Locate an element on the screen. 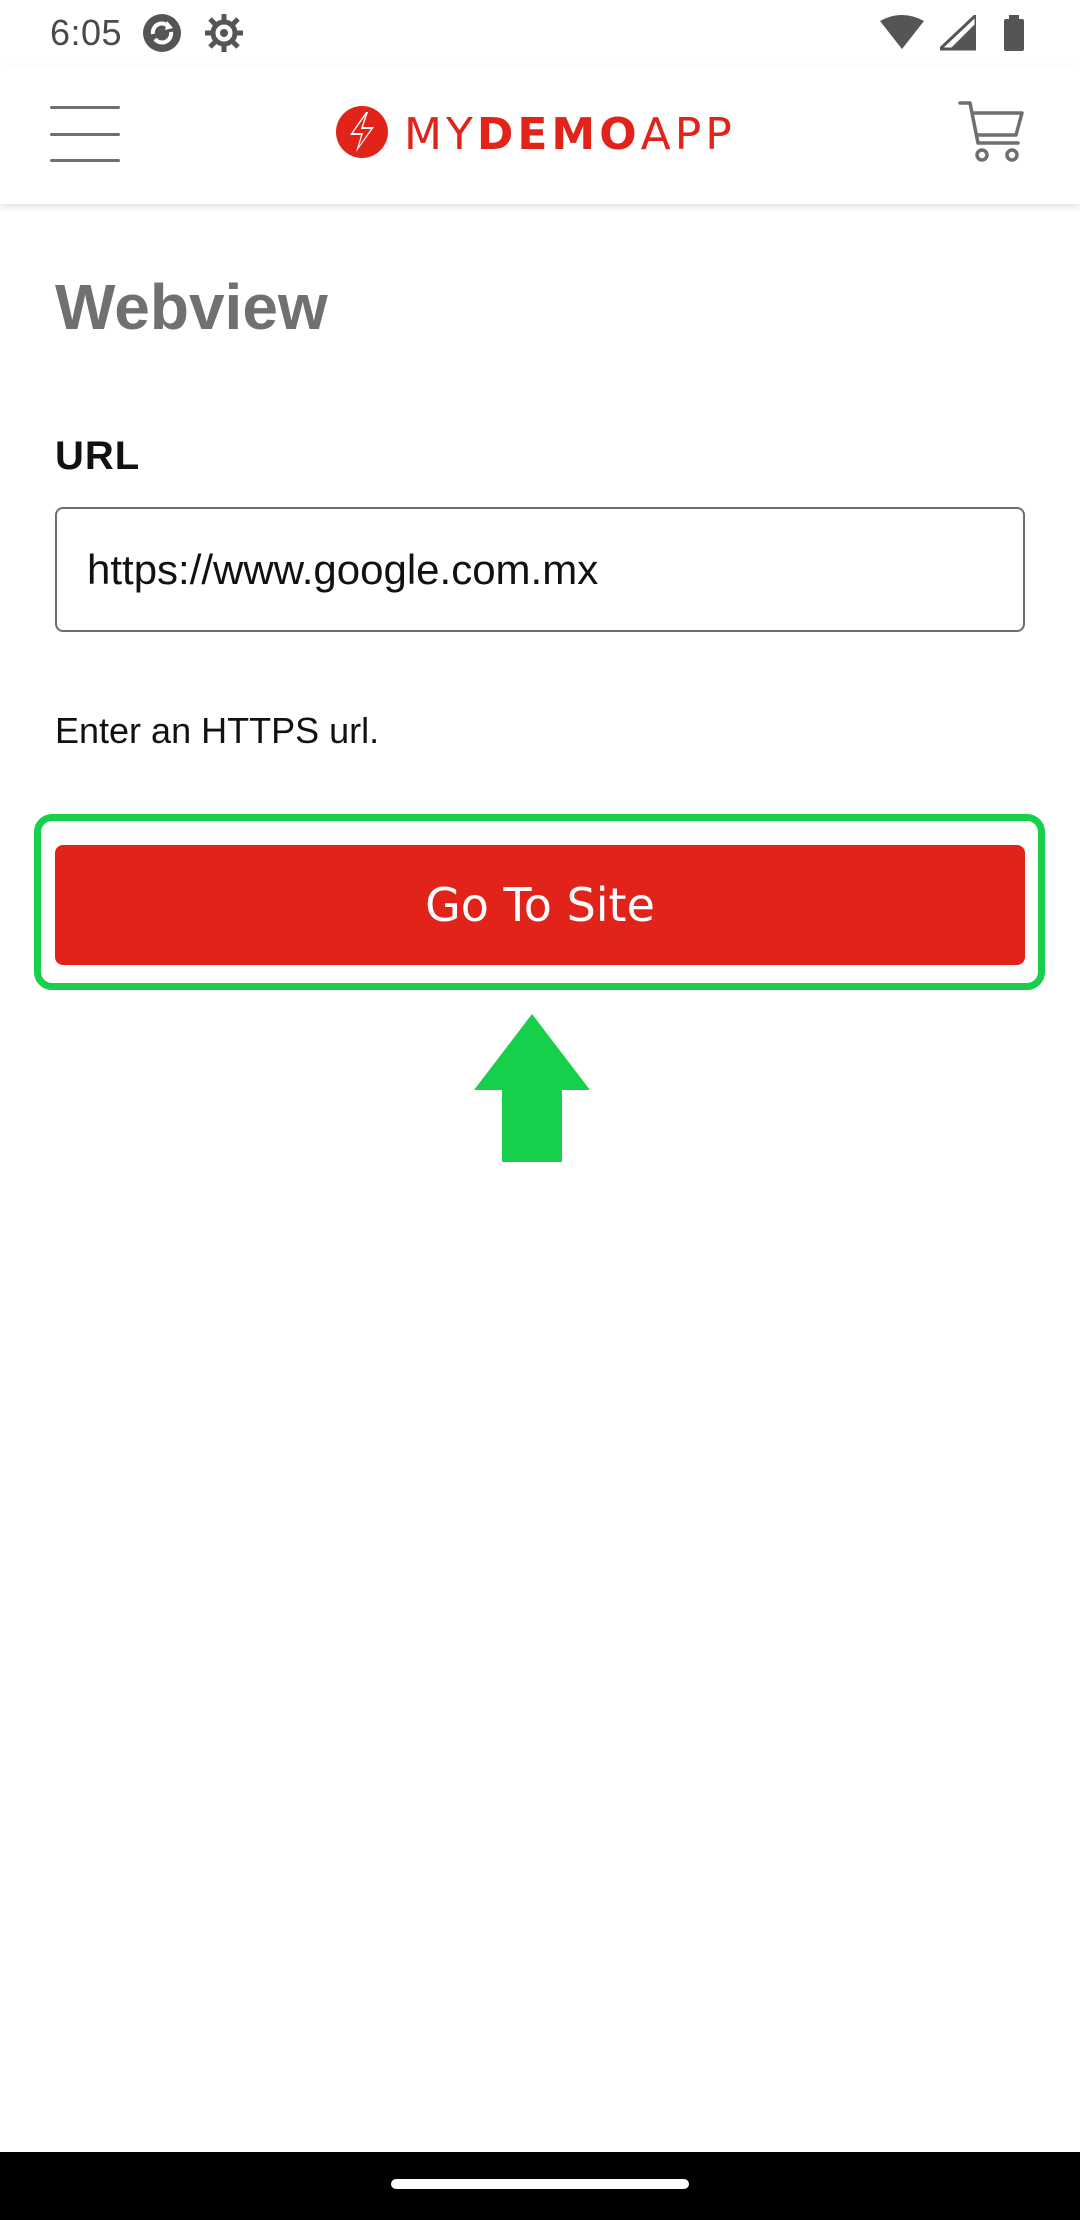 The image size is (1080, 2220). home-gesture-pill is located at coordinates (540, 2184).